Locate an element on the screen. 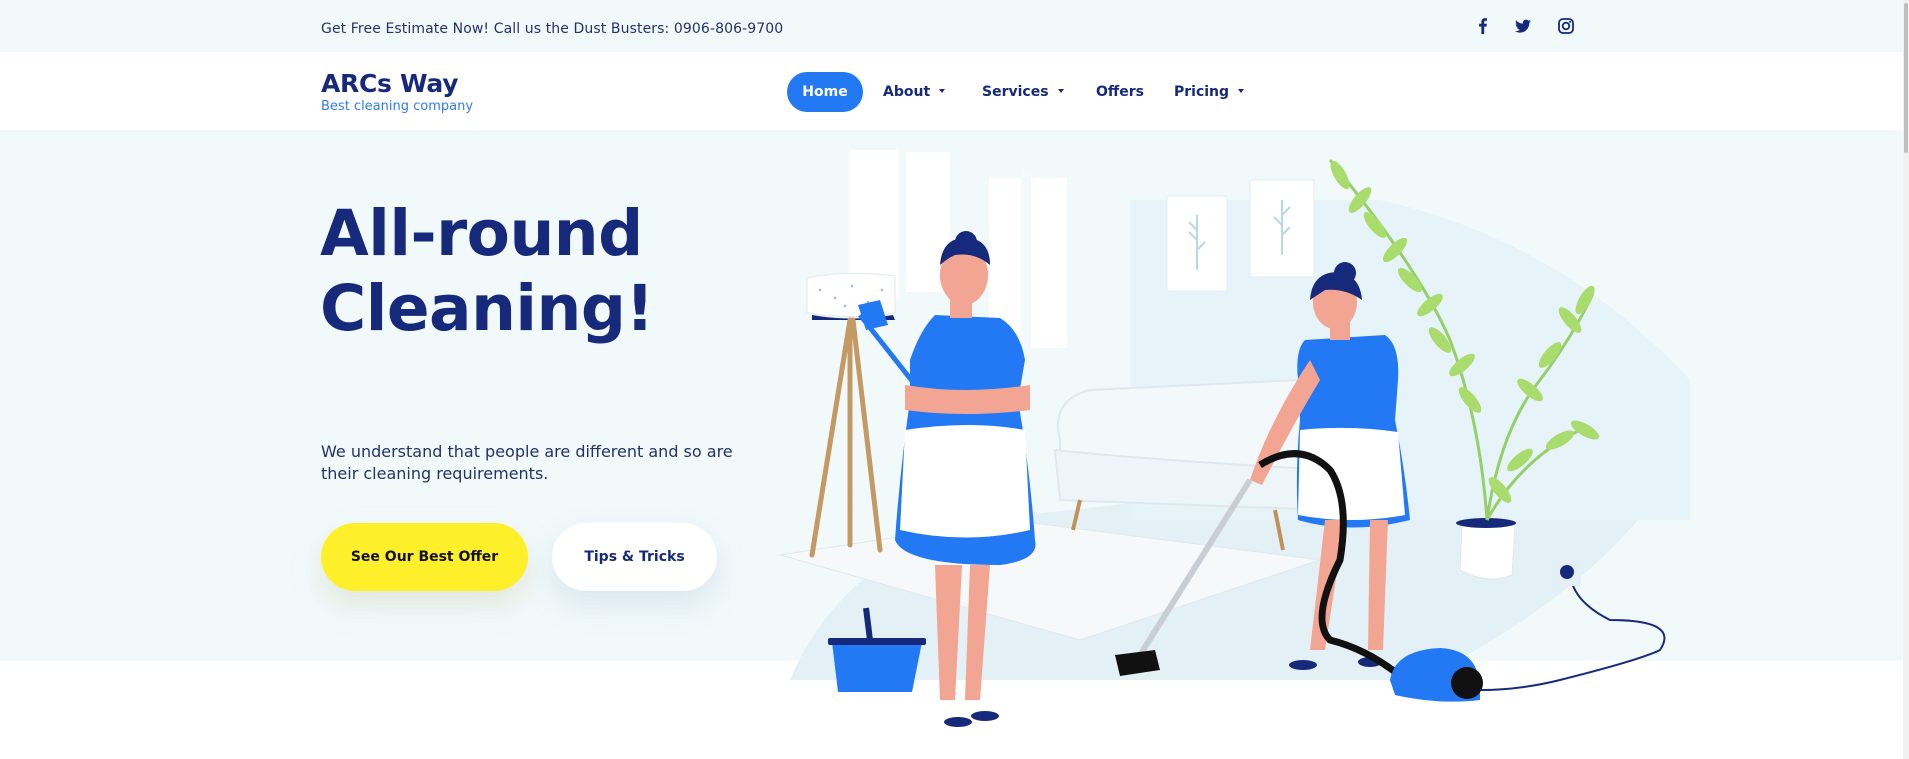  nav-pricing: Pricing is located at coordinates (1209, 92).